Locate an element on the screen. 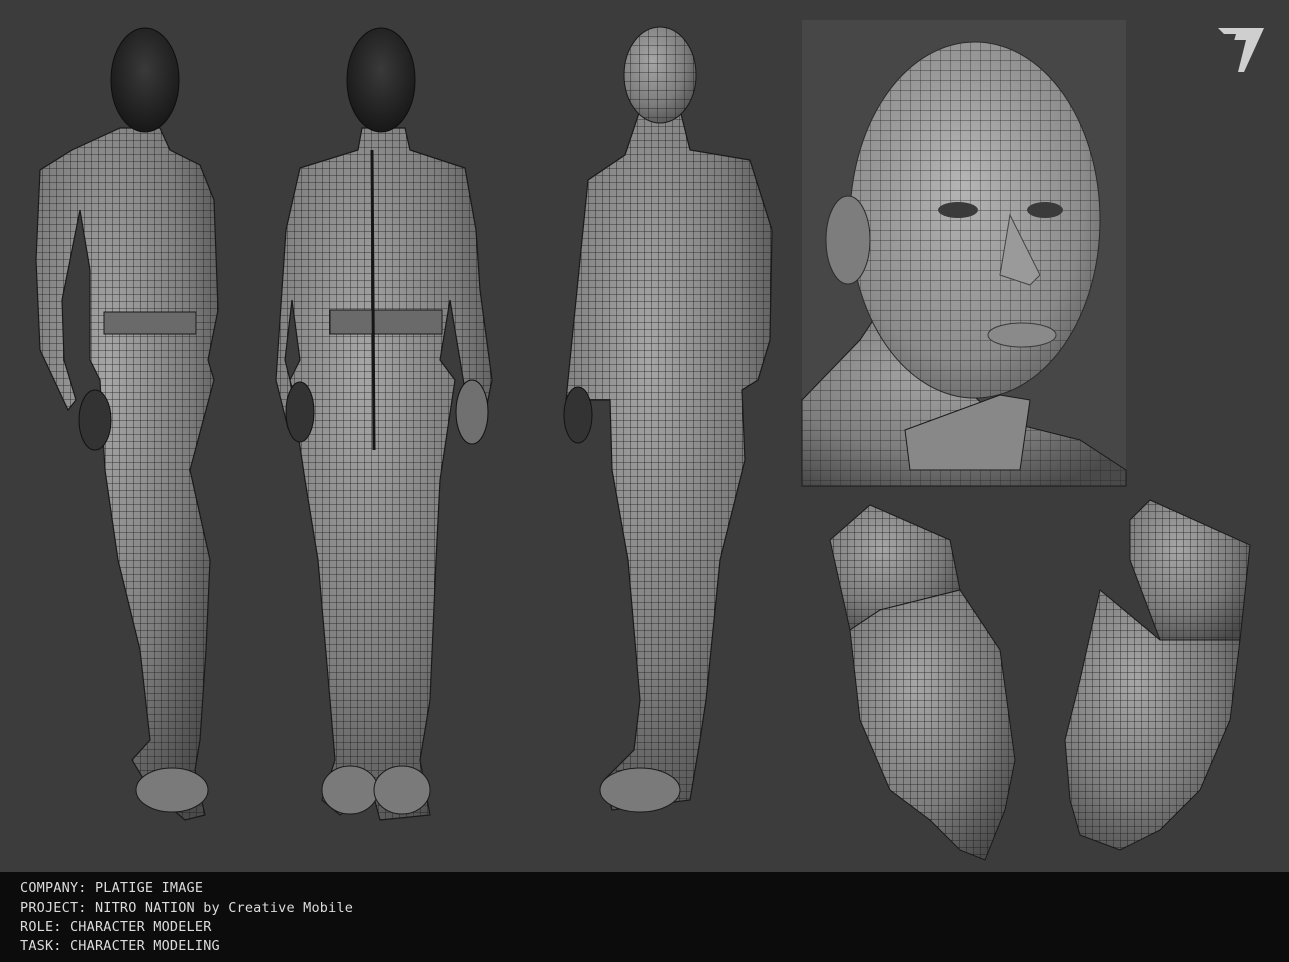  figure-three-quarter-view is located at coordinates (127, 424).